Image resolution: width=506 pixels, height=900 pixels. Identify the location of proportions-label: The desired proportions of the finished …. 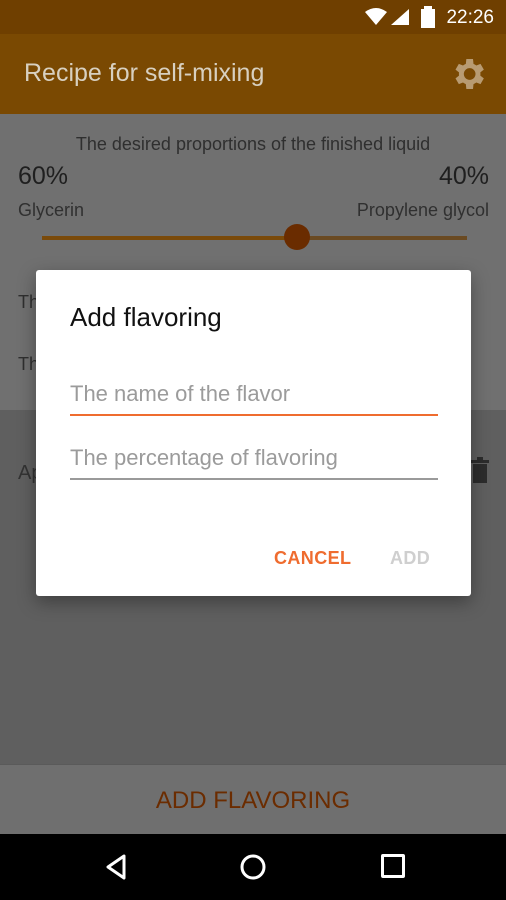
(253, 144).